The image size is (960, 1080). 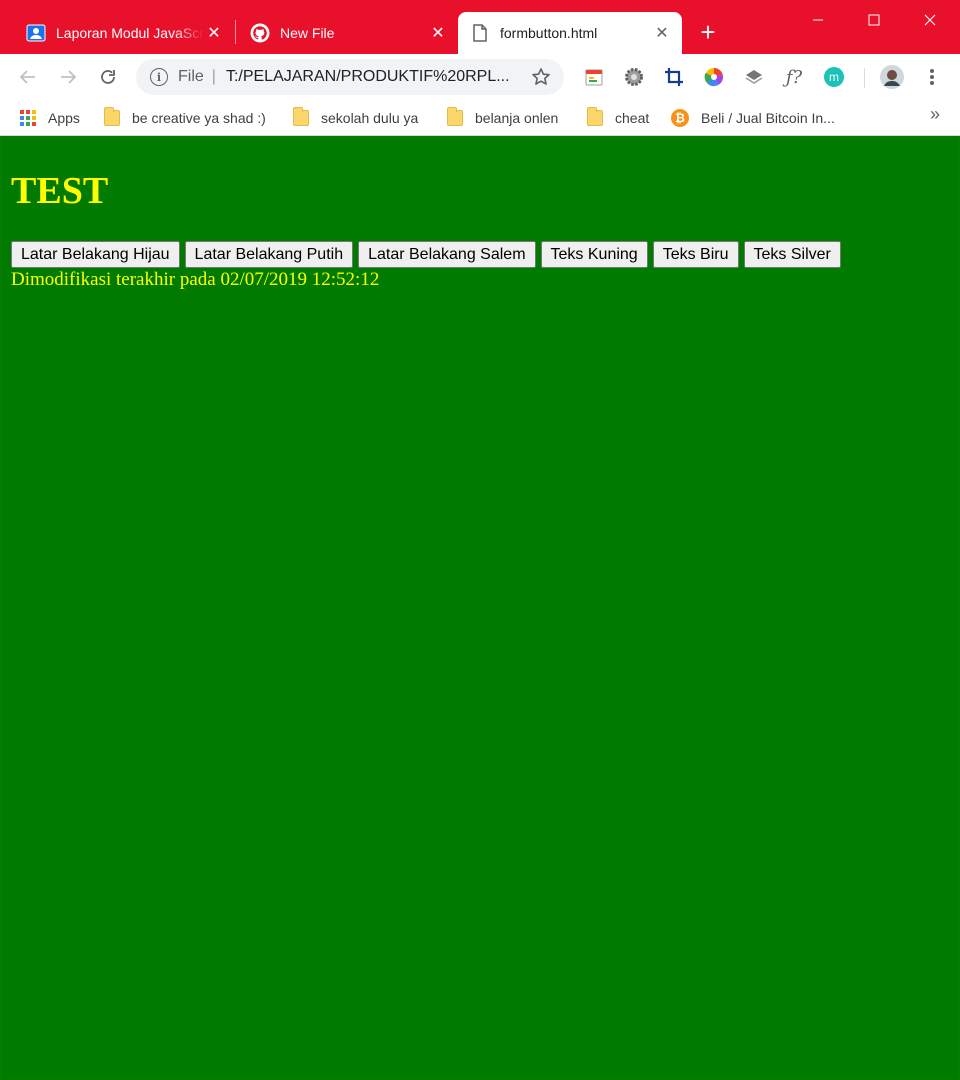 What do you see at coordinates (64, 118) in the screenshot?
I see `bookmark-label: Apps` at bounding box center [64, 118].